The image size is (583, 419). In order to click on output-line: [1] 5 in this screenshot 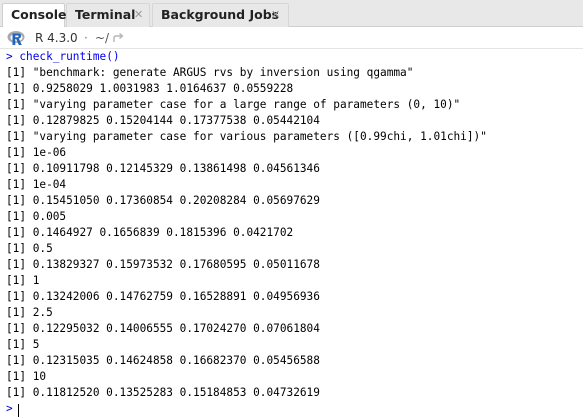, I will do `click(23, 344)`.